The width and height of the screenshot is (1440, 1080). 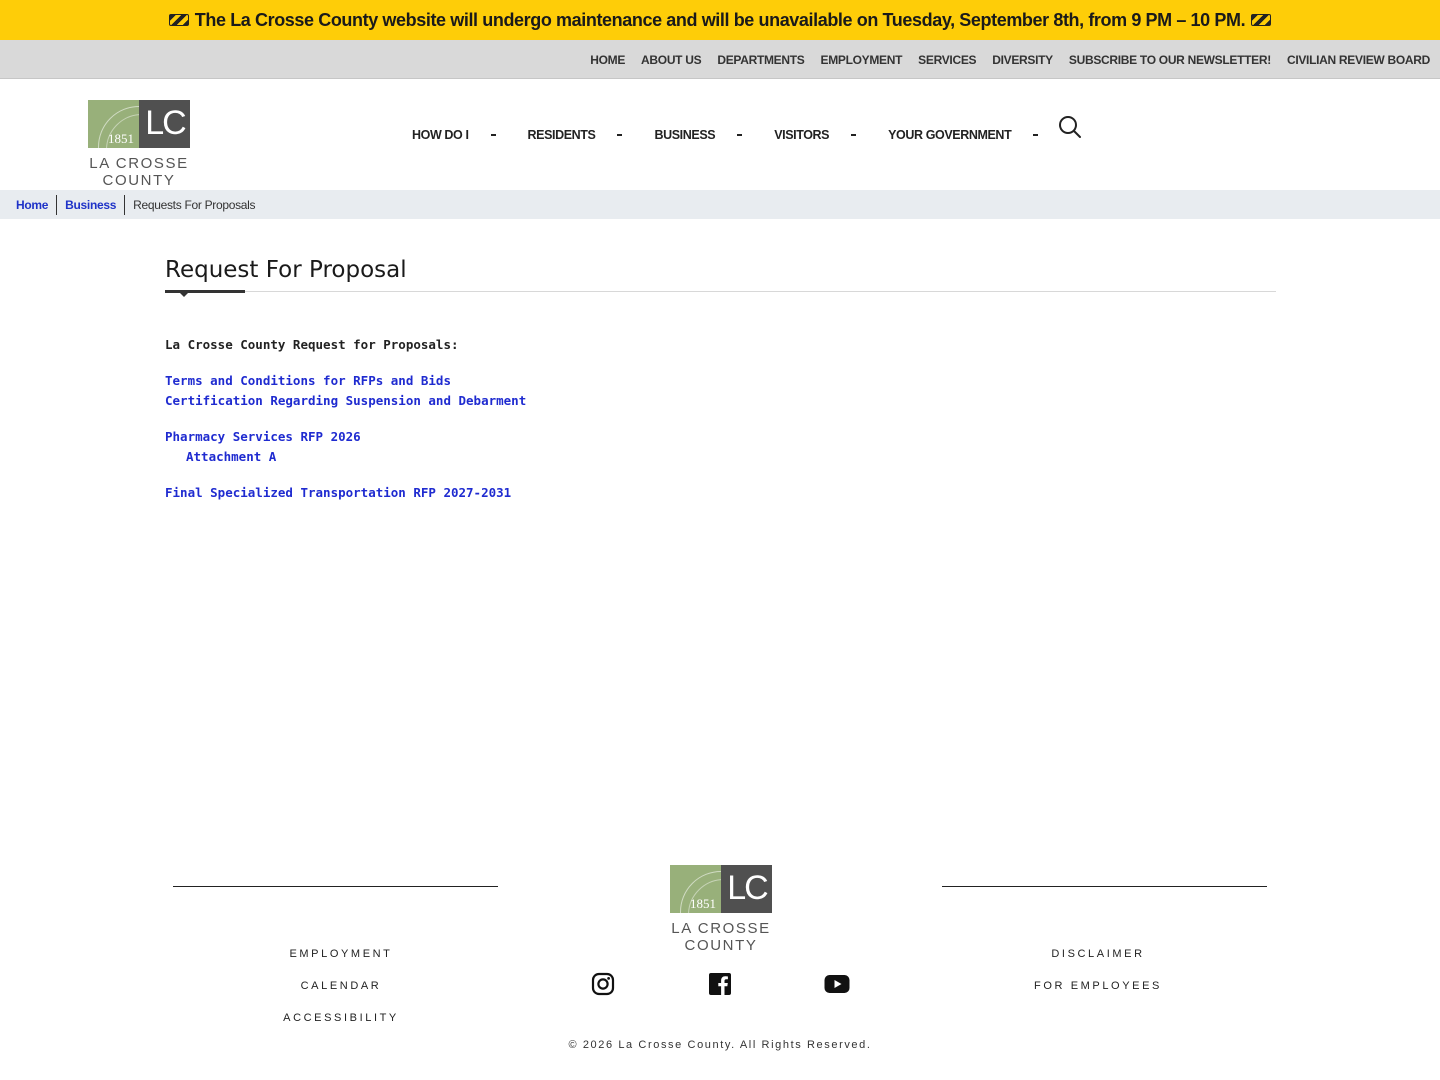 I want to click on footer-county-logo: 1851 LC LA CROSSE COUNTY, so click(x=721, y=909).